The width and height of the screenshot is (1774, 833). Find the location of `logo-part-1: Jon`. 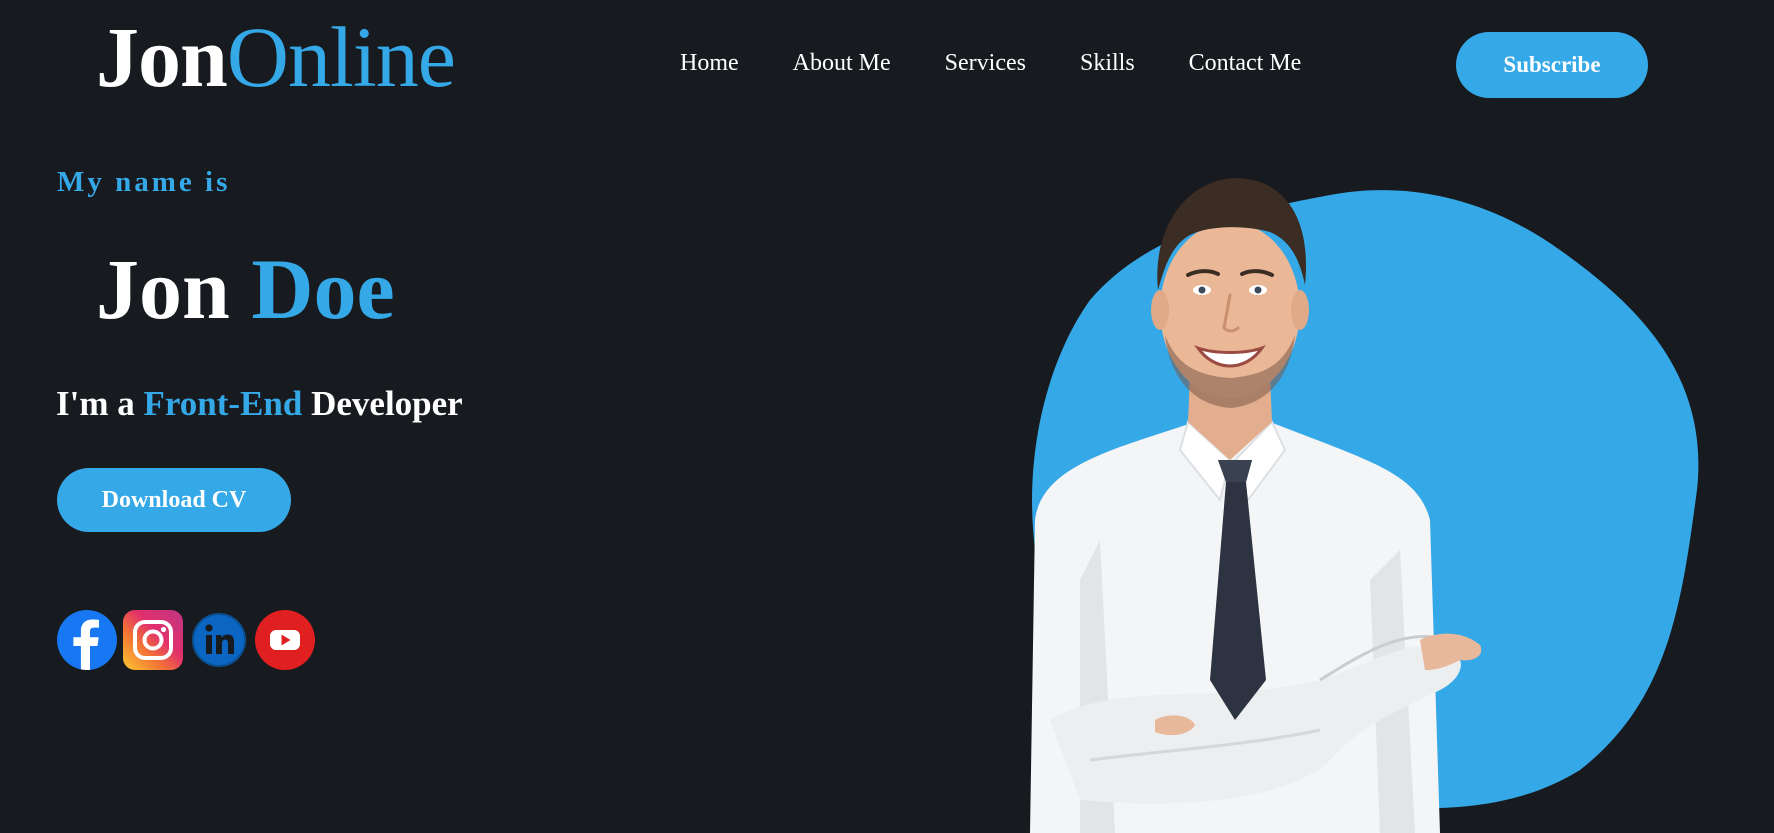

logo-part-1: Jon is located at coordinates (162, 57).